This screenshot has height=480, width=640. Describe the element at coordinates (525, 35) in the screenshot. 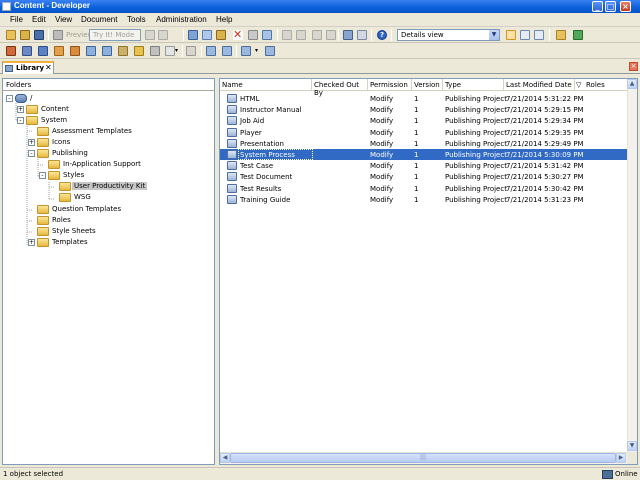

I see `split-horizontal-icon` at that location.